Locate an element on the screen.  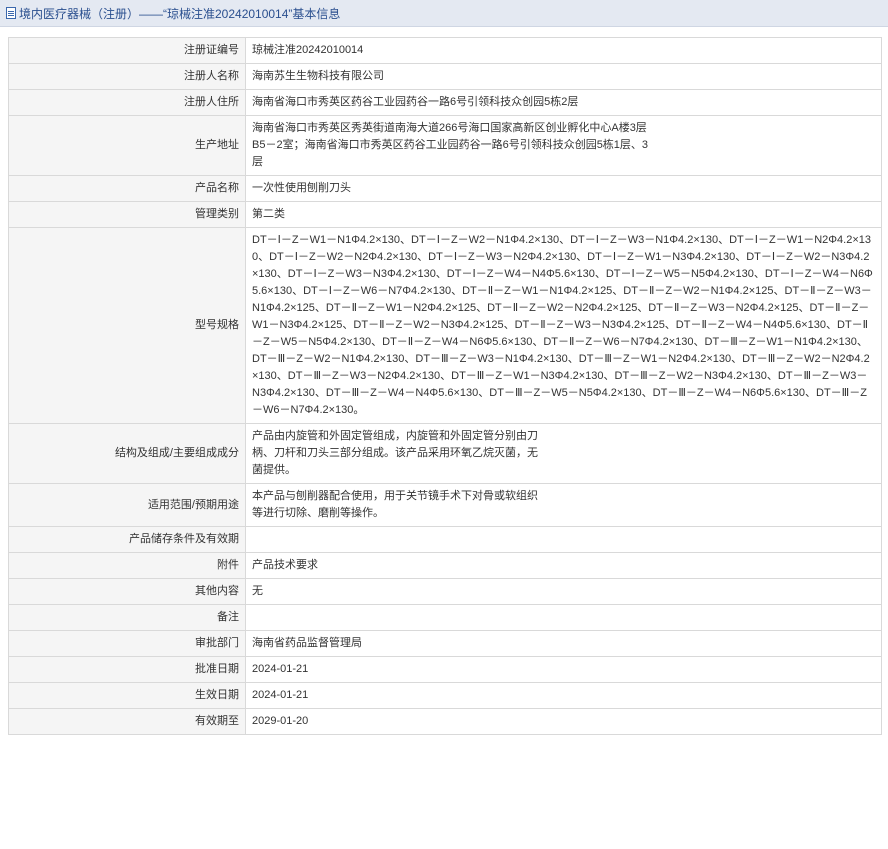
table-row: 注册人名称 海南苏生生物科技有限公司 is located at coordinates (445, 76).